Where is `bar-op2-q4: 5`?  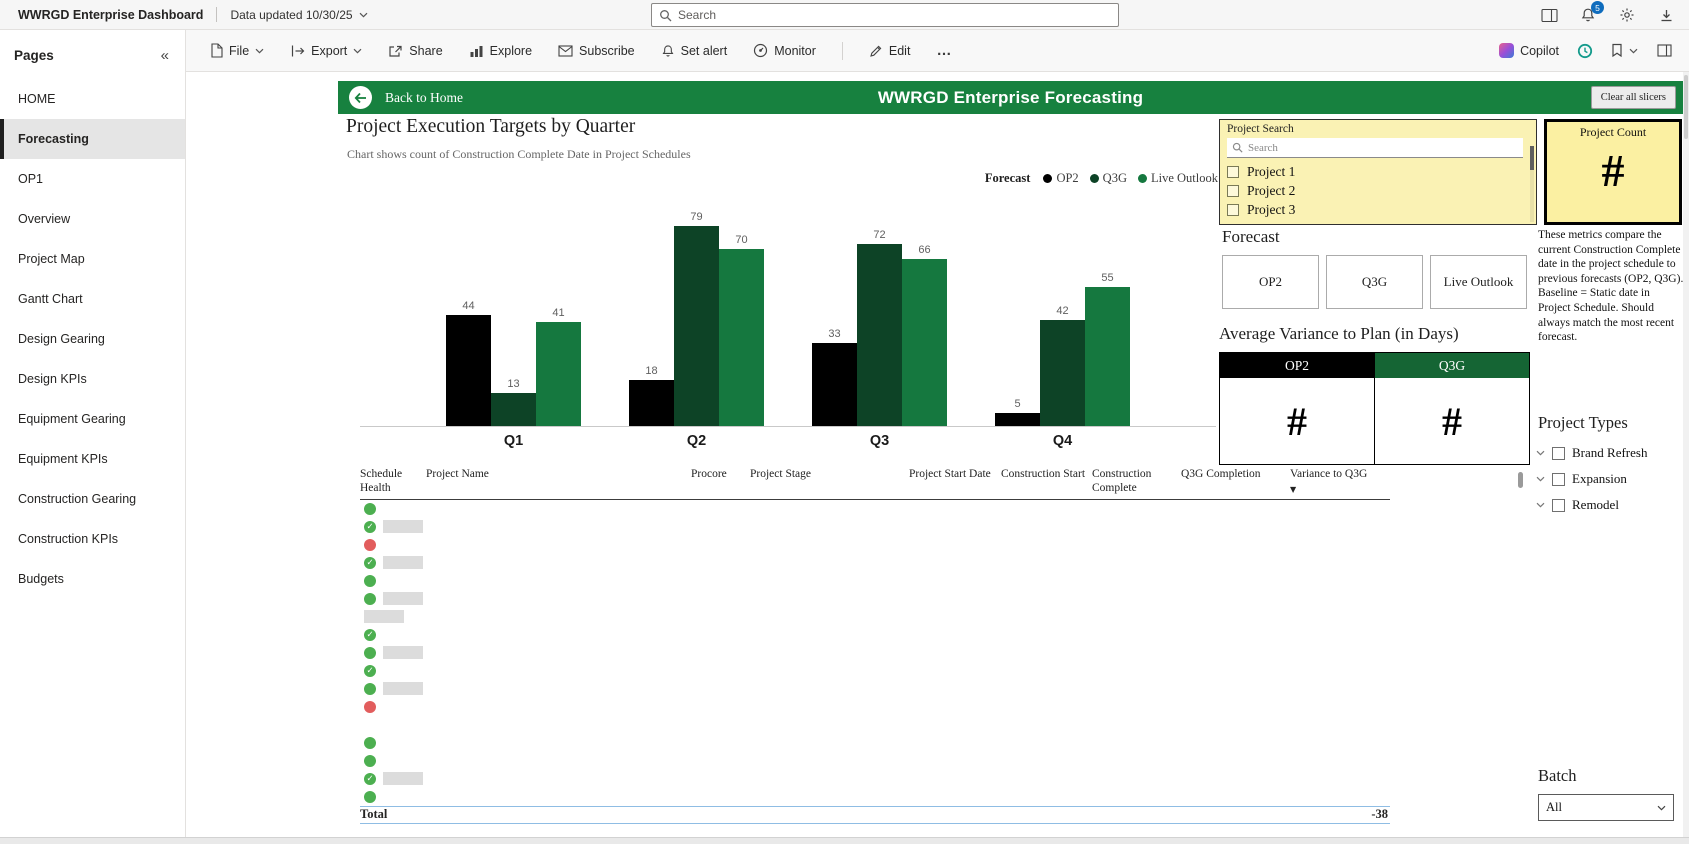 bar-op2-q4: 5 is located at coordinates (1017, 412).